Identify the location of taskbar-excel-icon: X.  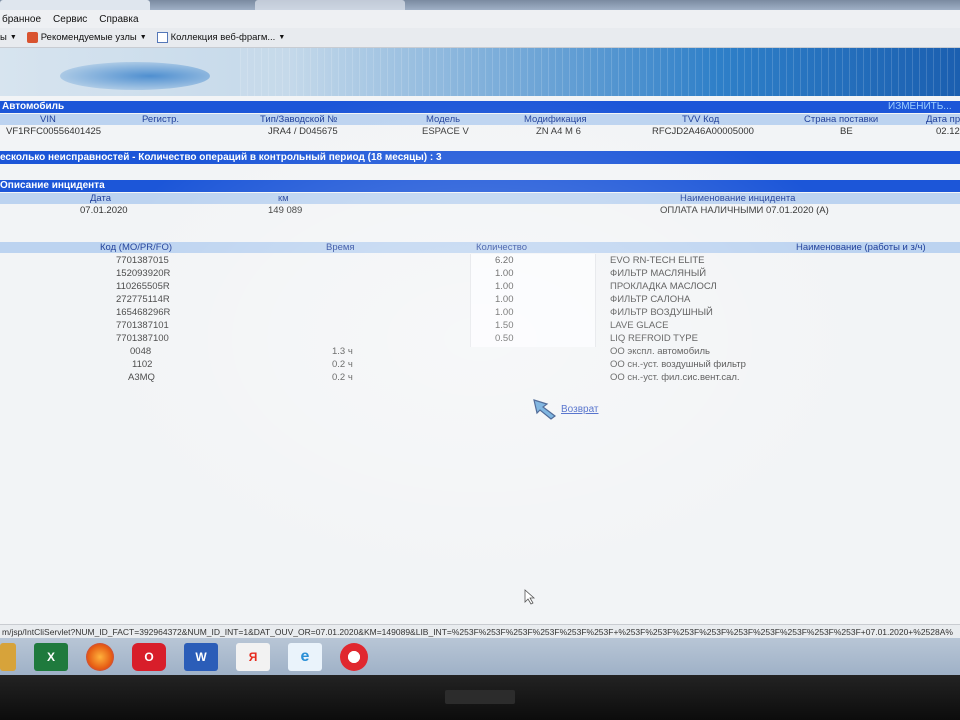
(51, 656).